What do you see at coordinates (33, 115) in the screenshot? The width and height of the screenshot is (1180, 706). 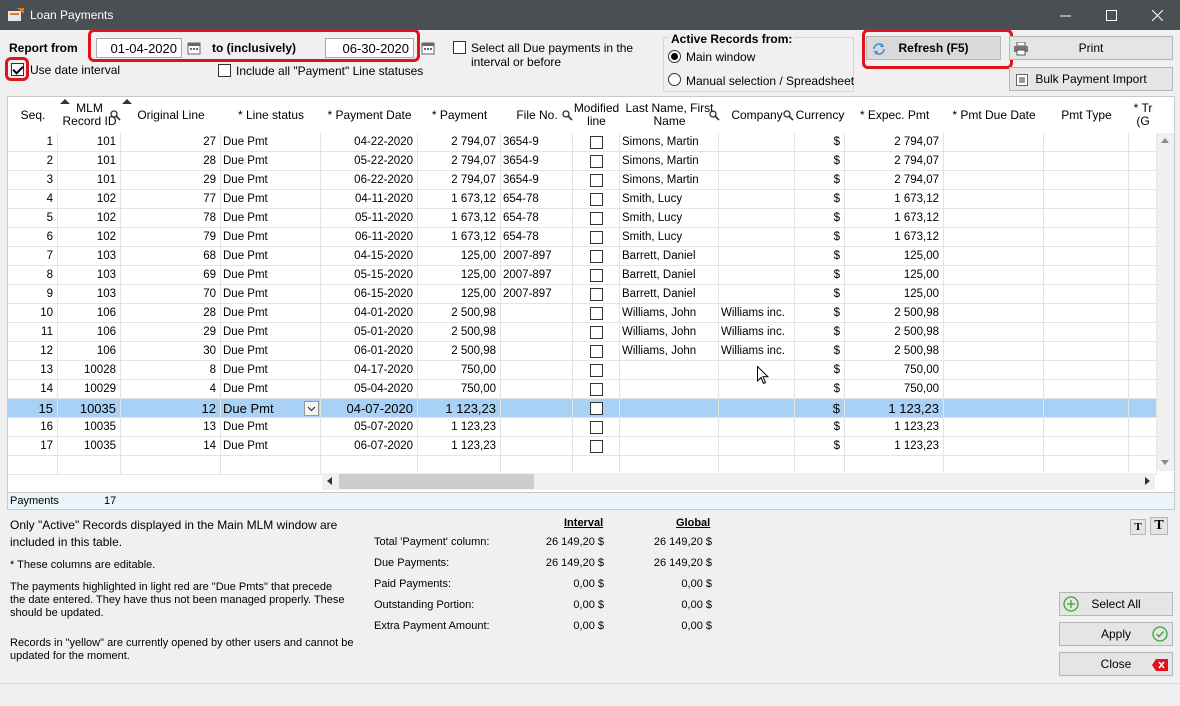 I see `column-header-seq: Seq.` at bounding box center [33, 115].